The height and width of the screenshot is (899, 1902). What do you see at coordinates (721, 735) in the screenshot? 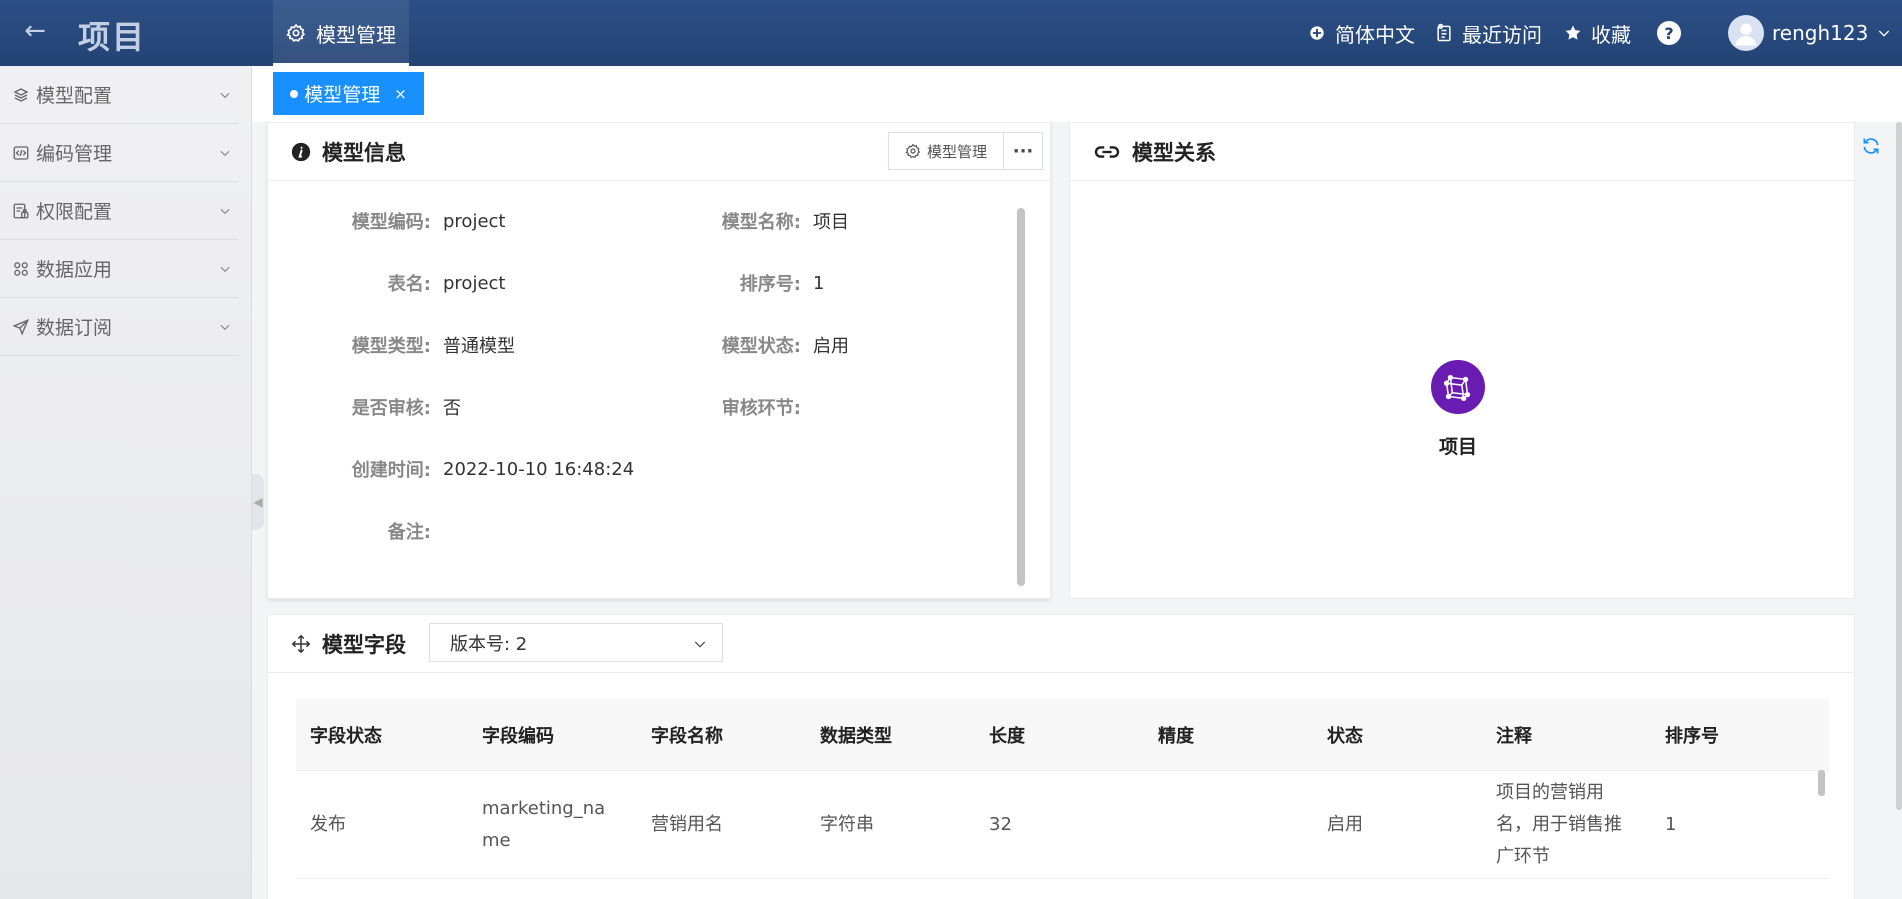
I see `column-header: 字段名称` at bounding box center [721, 735].